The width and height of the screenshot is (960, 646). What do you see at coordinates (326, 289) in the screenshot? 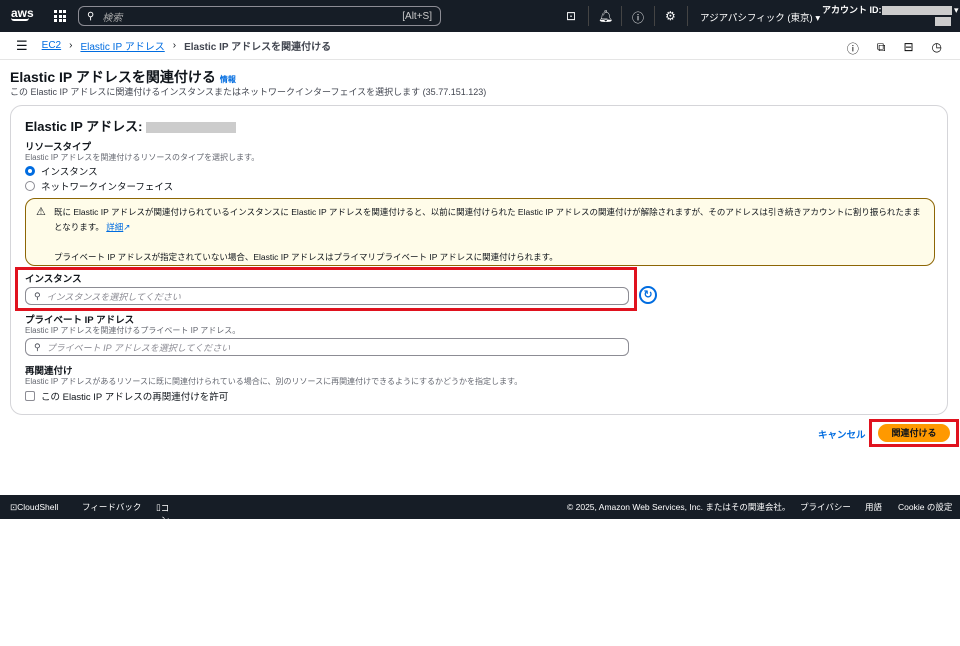
I see `highlight-box` at bounding box center [326, 289].